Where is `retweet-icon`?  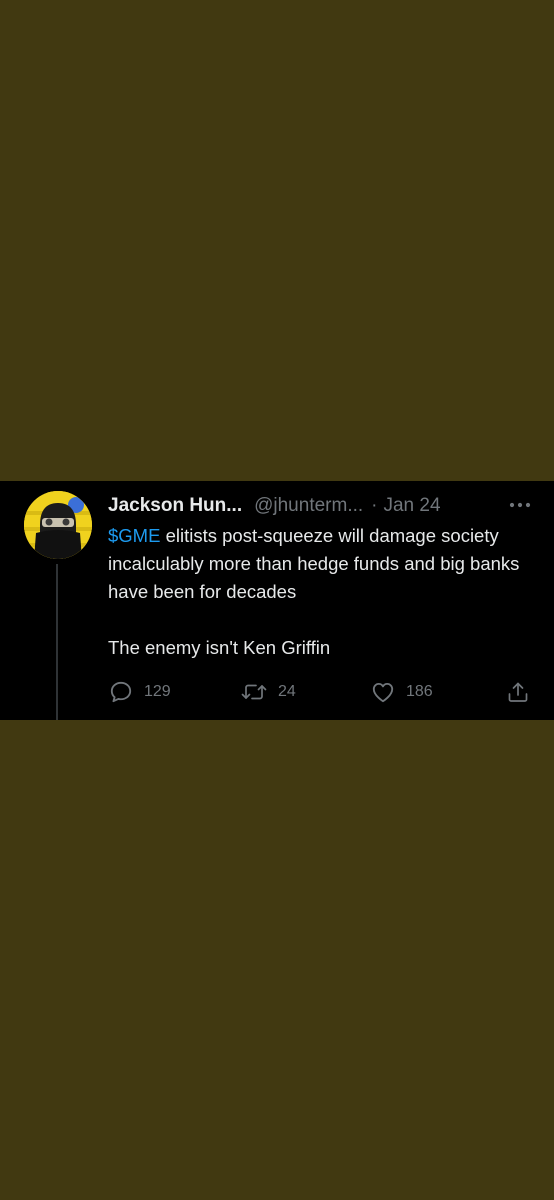 retweet-icon is located at coordinates (254, 692).